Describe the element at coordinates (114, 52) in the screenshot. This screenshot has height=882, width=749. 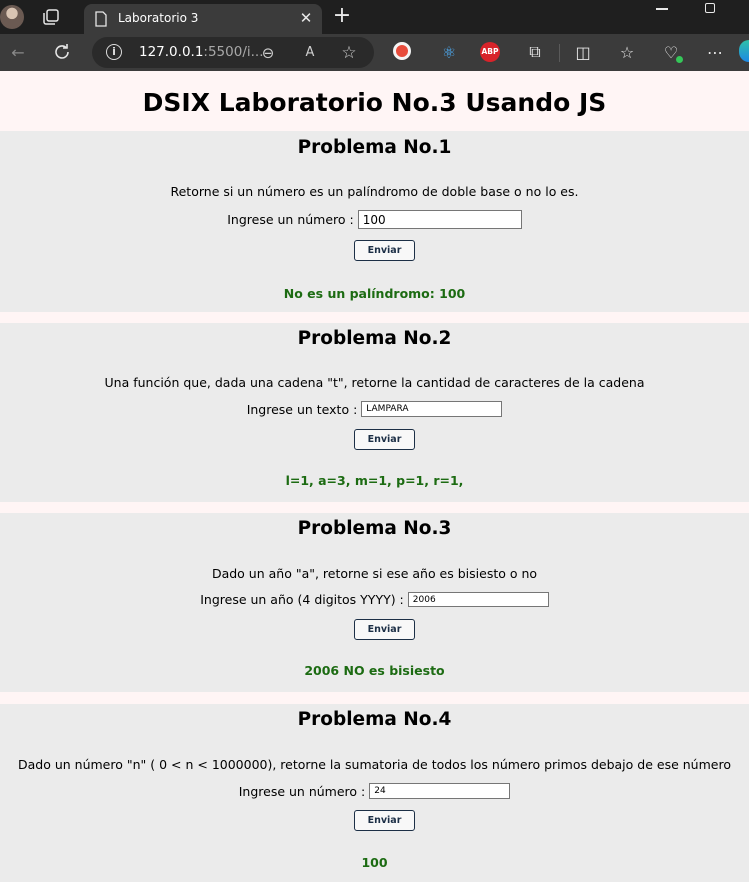
I see `site-info-icon: i` at that location.